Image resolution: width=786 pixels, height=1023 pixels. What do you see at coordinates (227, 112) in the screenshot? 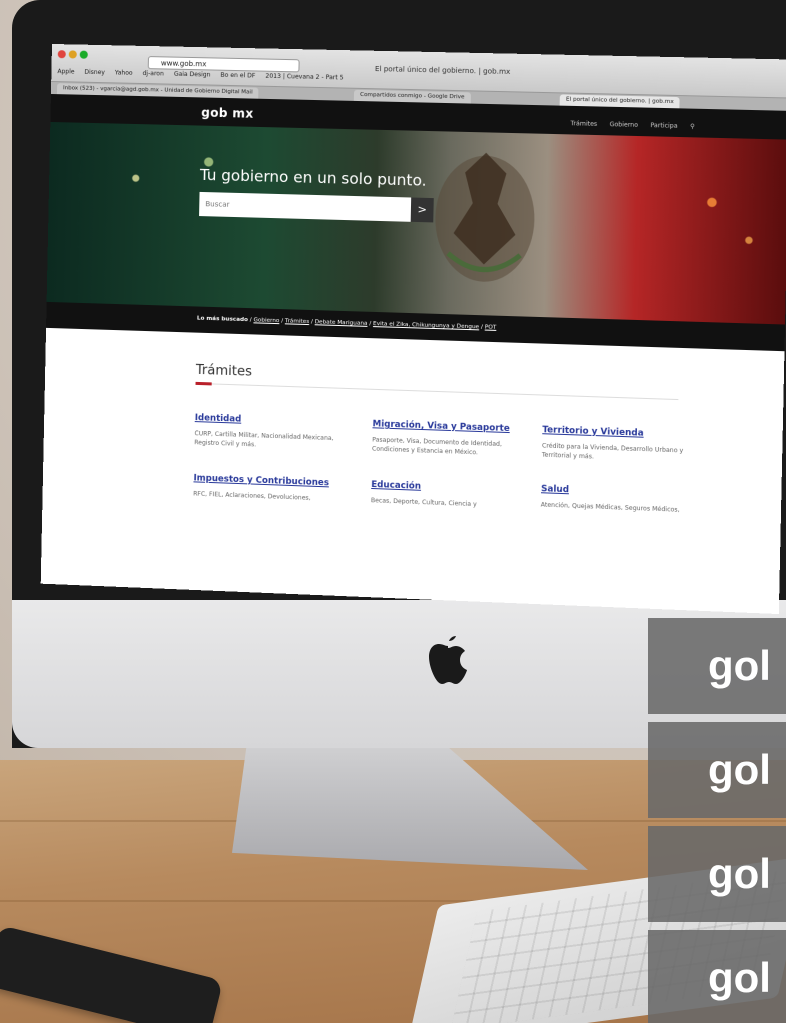
I see `site-logo: gob mx` at bounding box center [227, 112].